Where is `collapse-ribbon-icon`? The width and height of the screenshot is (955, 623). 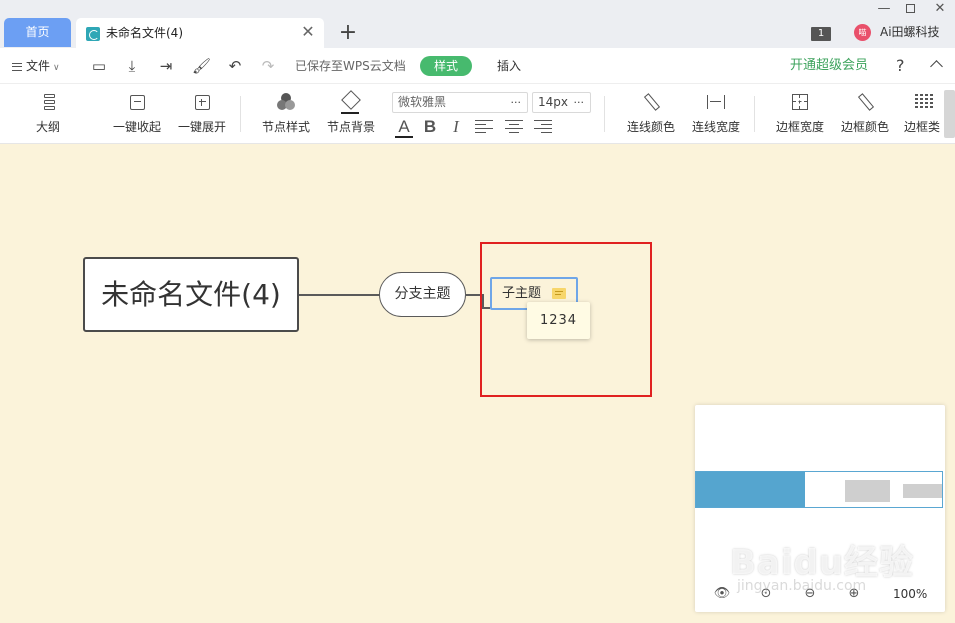 collapse-ribbon-icon is located at coordinates (936, 64).